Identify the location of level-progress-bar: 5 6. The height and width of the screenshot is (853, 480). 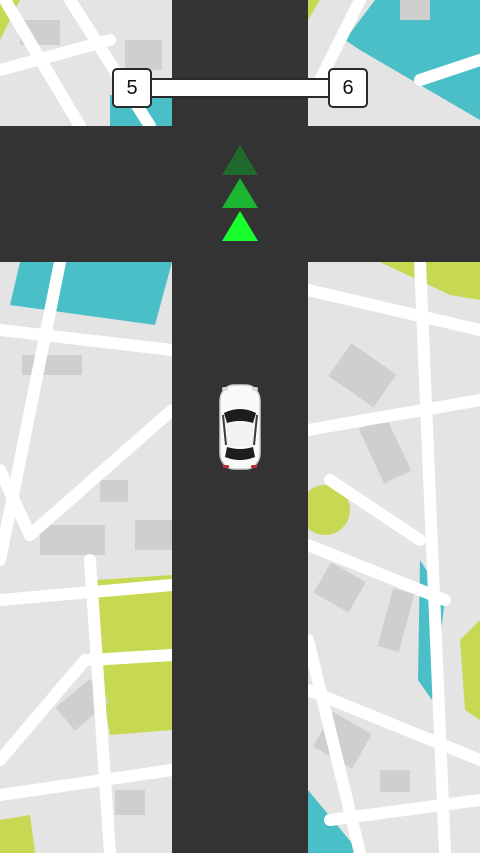
(240, 88).